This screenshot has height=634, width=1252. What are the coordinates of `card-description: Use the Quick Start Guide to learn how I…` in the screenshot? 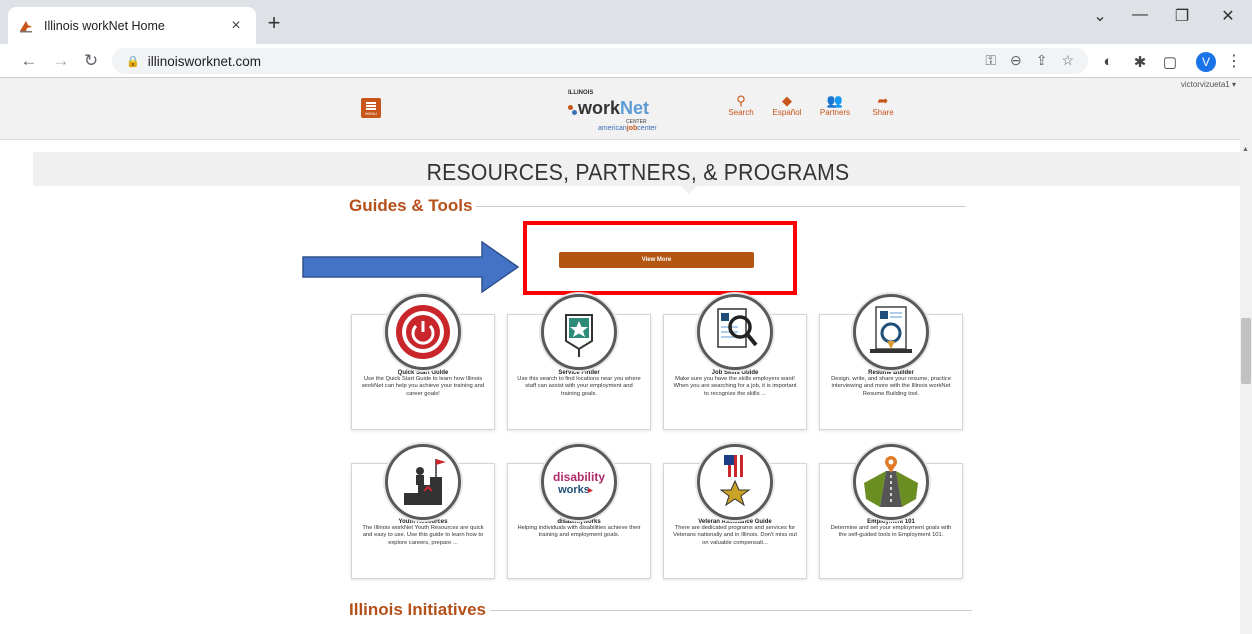 It's located at (423, 386).